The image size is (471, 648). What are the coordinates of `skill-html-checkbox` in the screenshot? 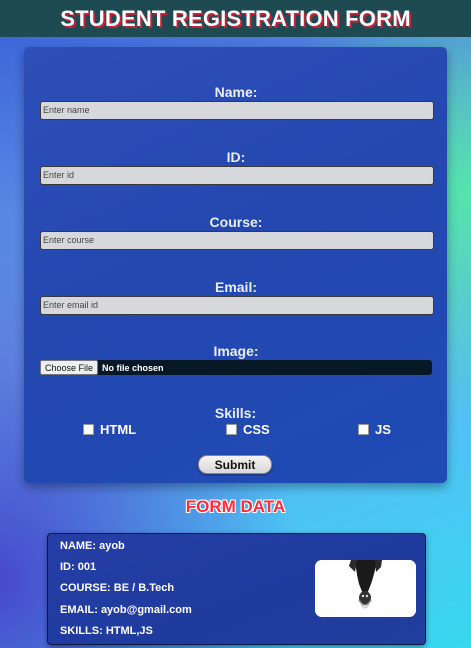 It's located at (88, 429).